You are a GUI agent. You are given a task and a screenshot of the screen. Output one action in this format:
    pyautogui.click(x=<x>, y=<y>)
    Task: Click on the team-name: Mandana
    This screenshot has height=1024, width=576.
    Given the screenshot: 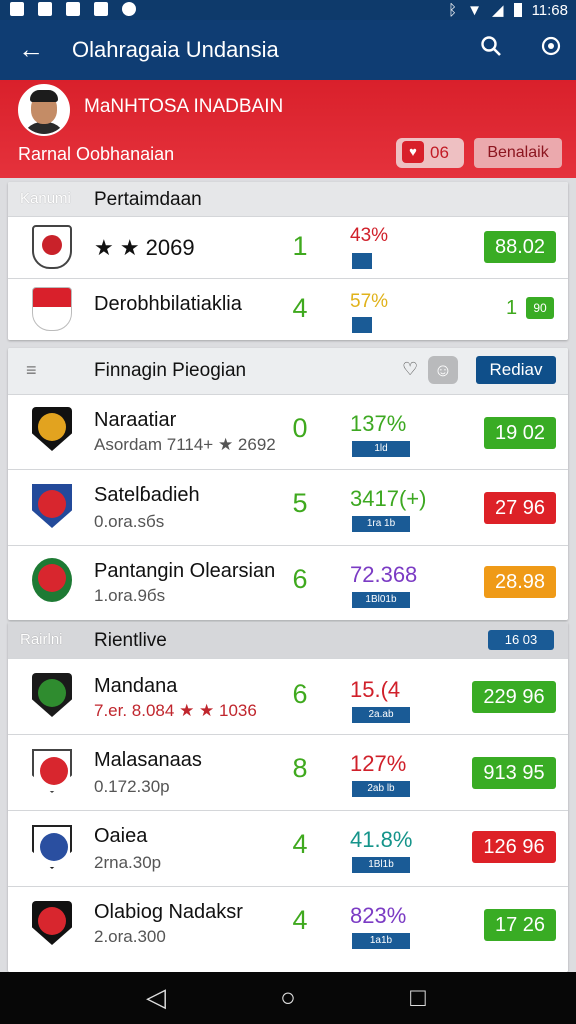 What is the action you would take?
    pyautogui.click(x=136, y=686)
    